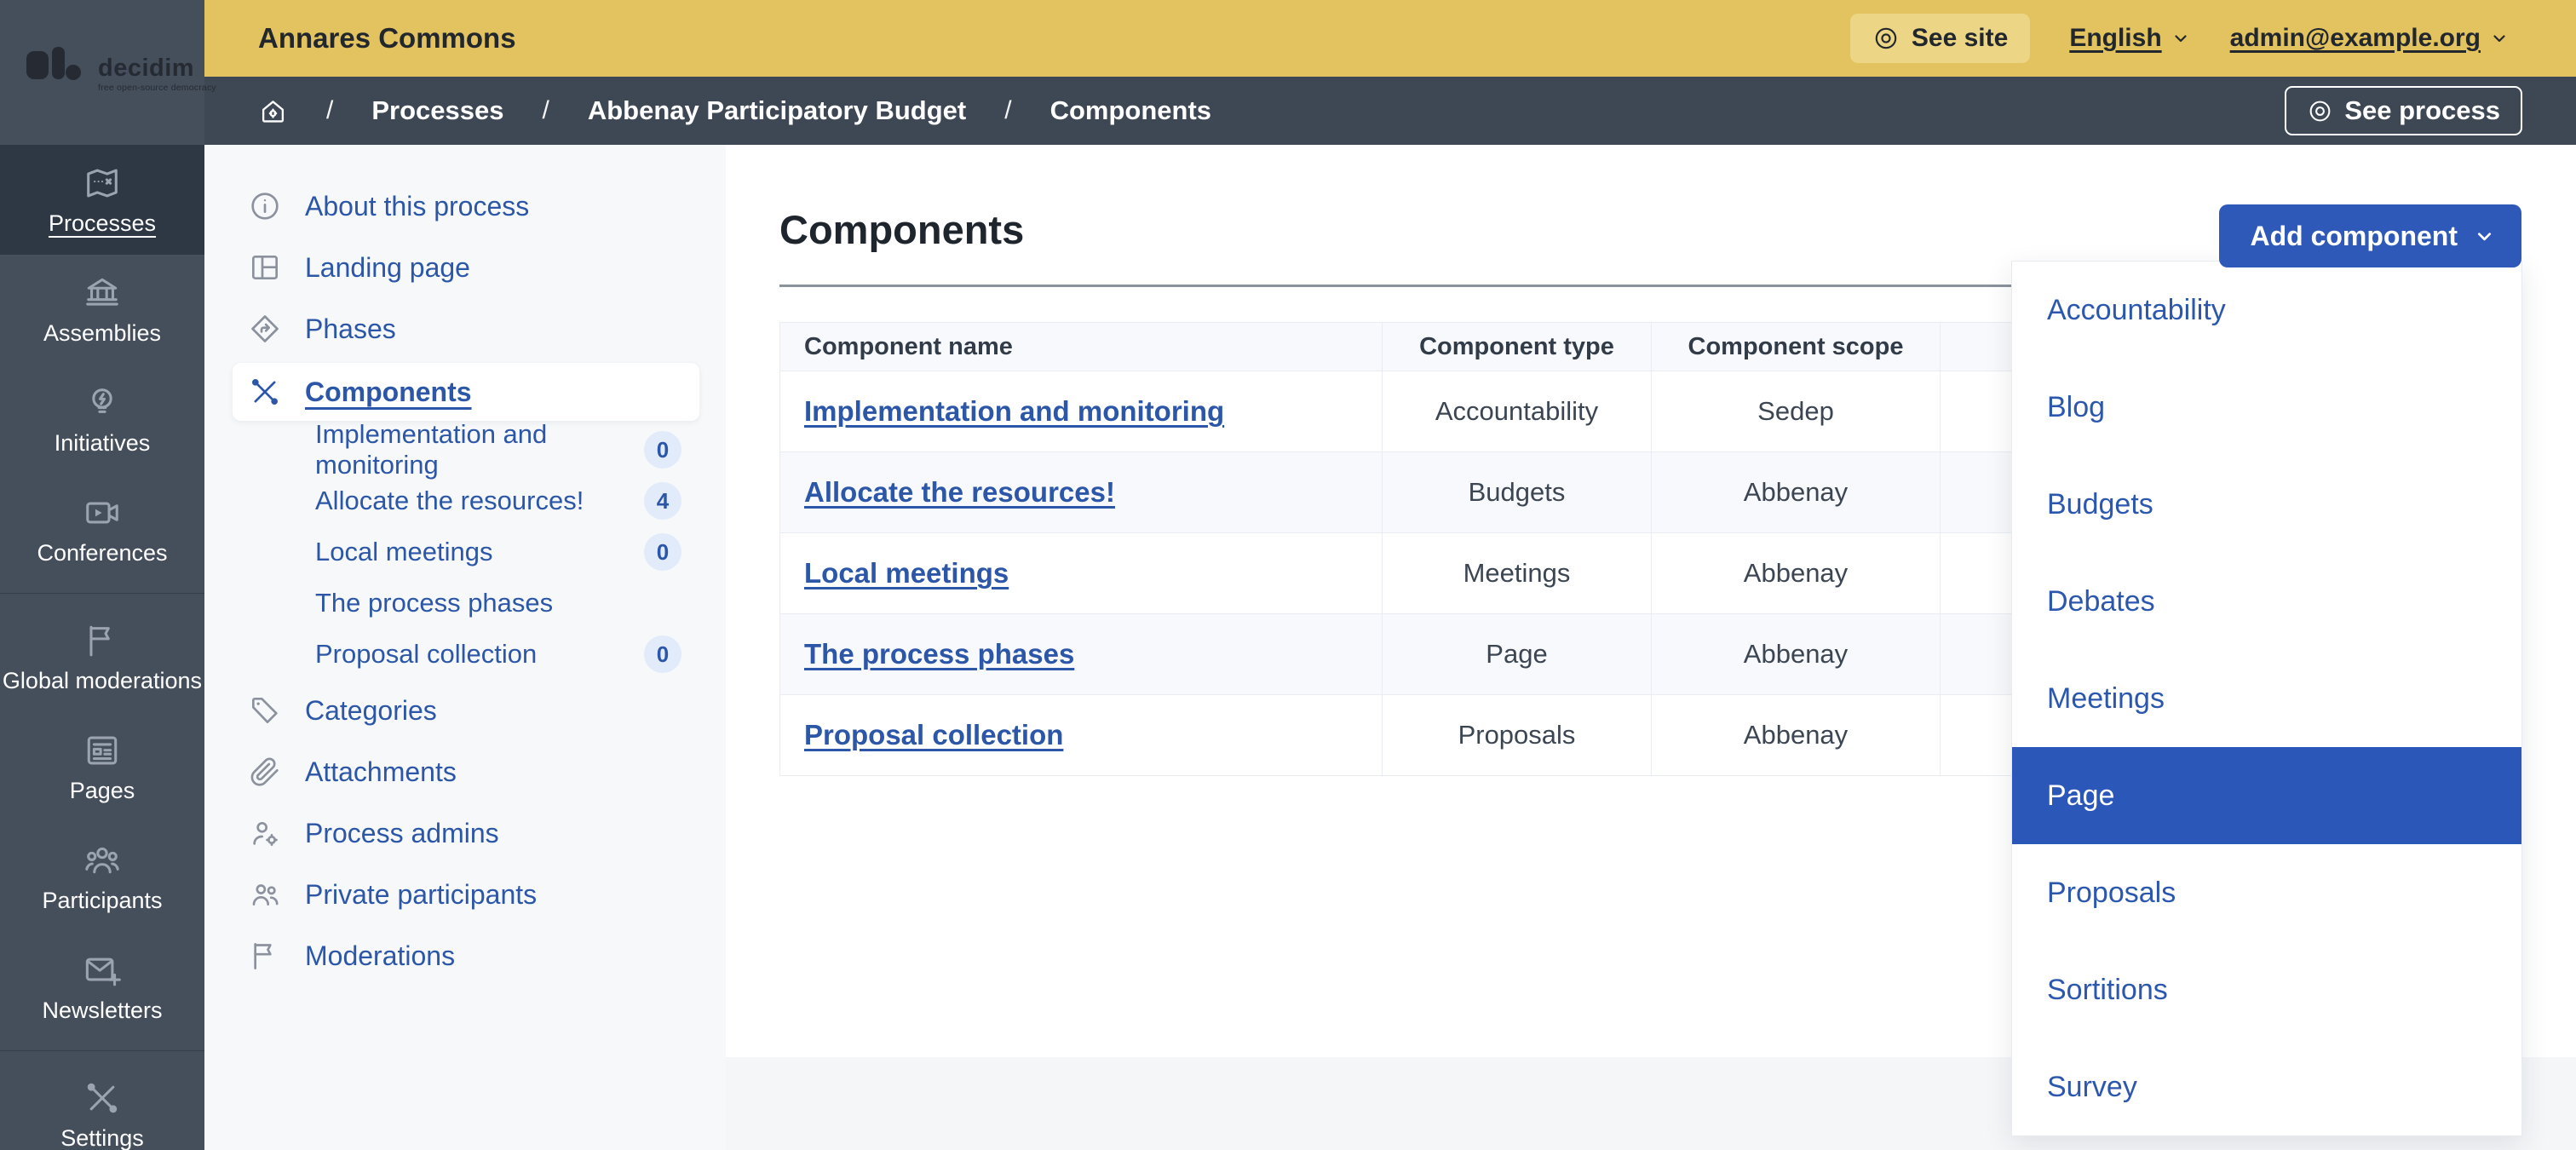 The height and width of the screenshot is (1150, 2576). Describe the element at coordinates (103, 900) in the screenshot. I see `sidebar-item-label: Participants` at that location.